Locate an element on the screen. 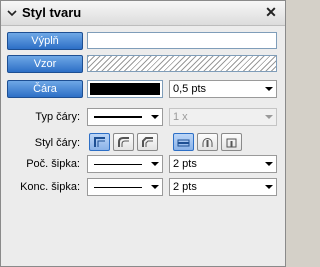 The height and width of the screenshot is (267, 320). rounded-corner-join-button is located at coordinates (123, 142).